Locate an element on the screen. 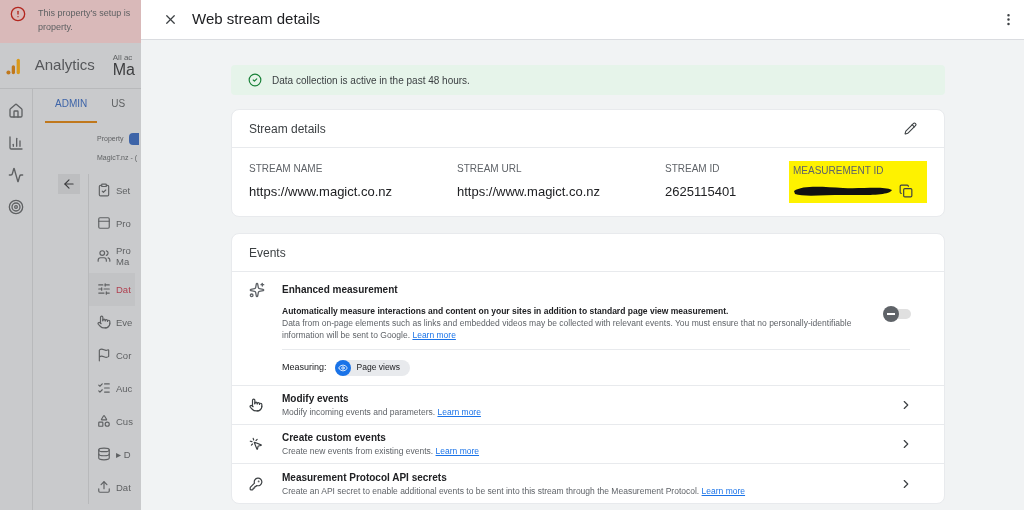  flag-icon is located at coordinates (104, 355).